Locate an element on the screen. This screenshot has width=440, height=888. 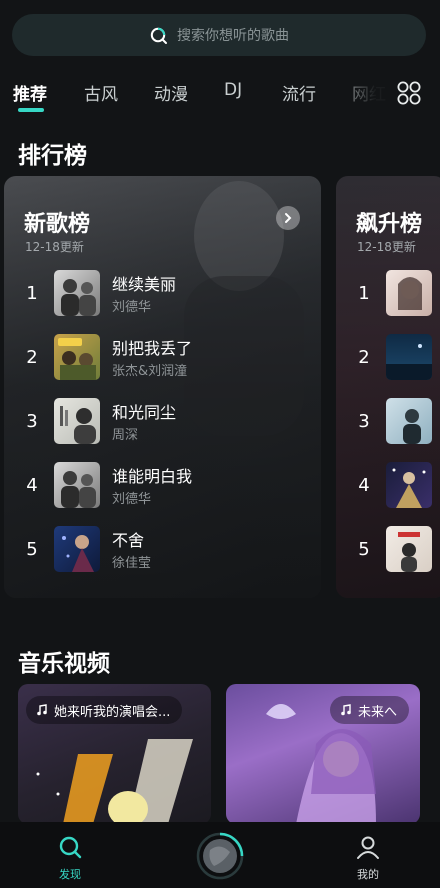
search-bar: 搜索你想听的歌曲 is located at coordinates (219, 35).